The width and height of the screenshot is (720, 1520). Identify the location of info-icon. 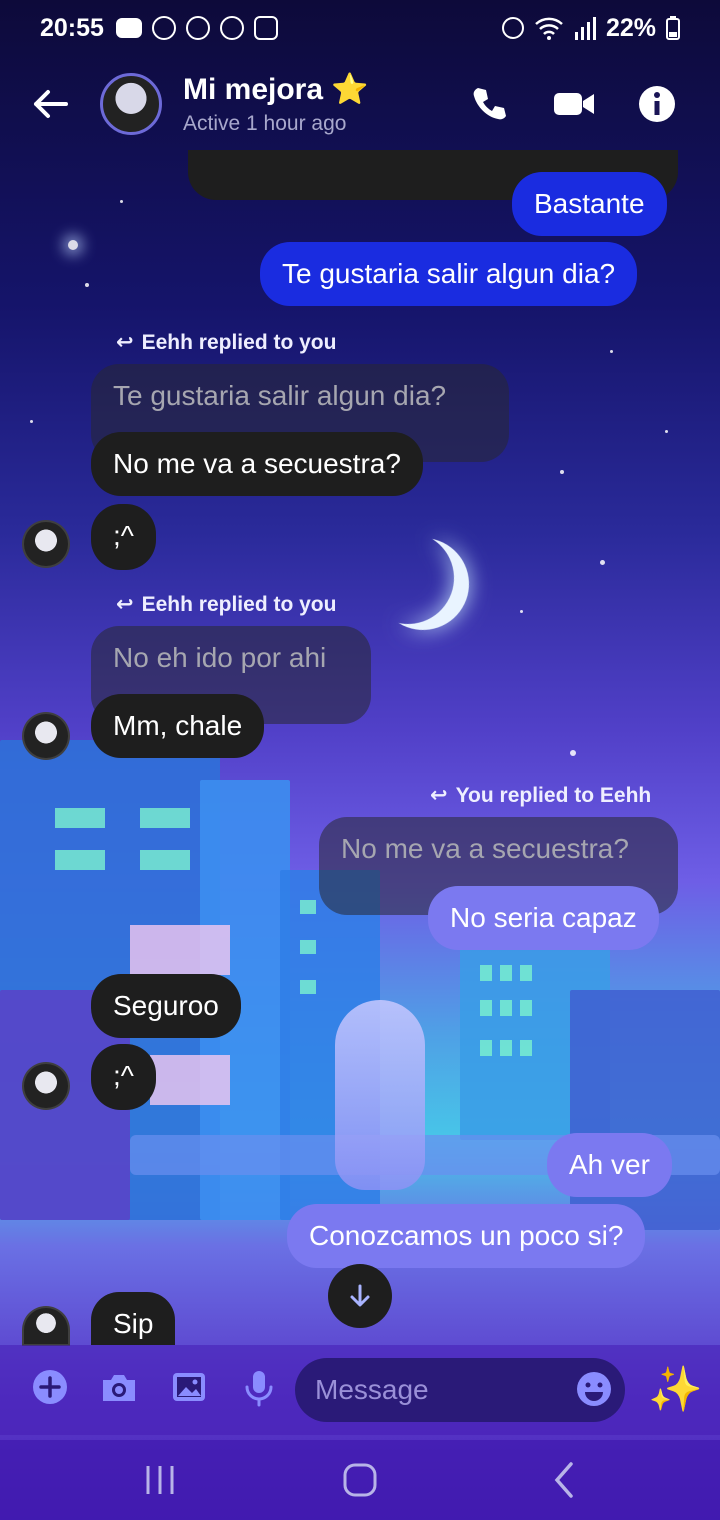
(657, 104).